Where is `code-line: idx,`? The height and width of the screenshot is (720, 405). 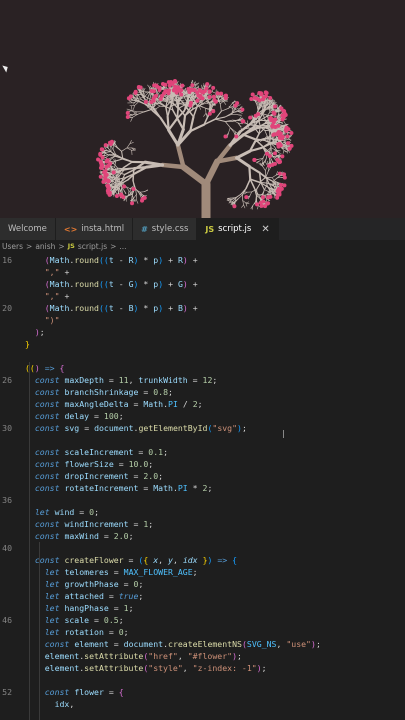
code-line: idx, is located at coordinates (202, 704).